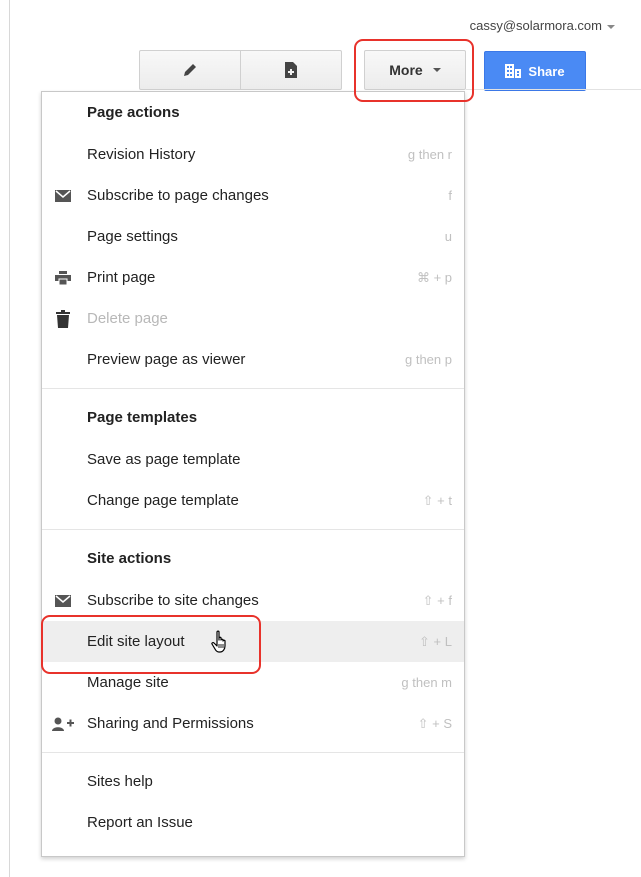 The image size is (641, 877). What do you see at coordinates (63, 277) in the screenshot?
I see `printer-icon` at bounding box center [63, 277].